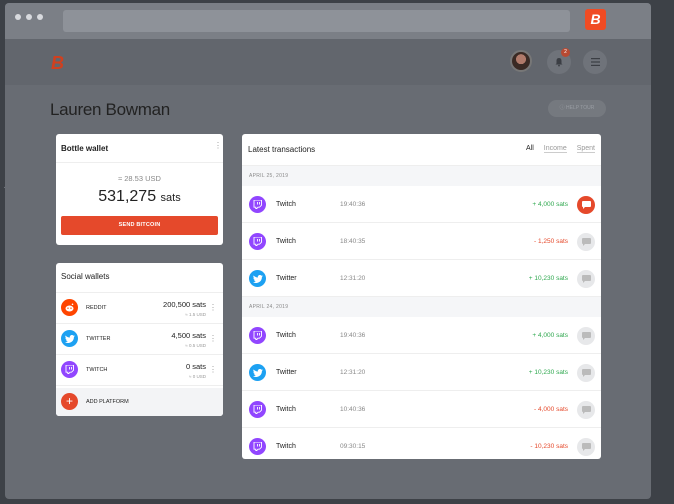  I want to click on social-title: Social wallets, so click(85, 276).